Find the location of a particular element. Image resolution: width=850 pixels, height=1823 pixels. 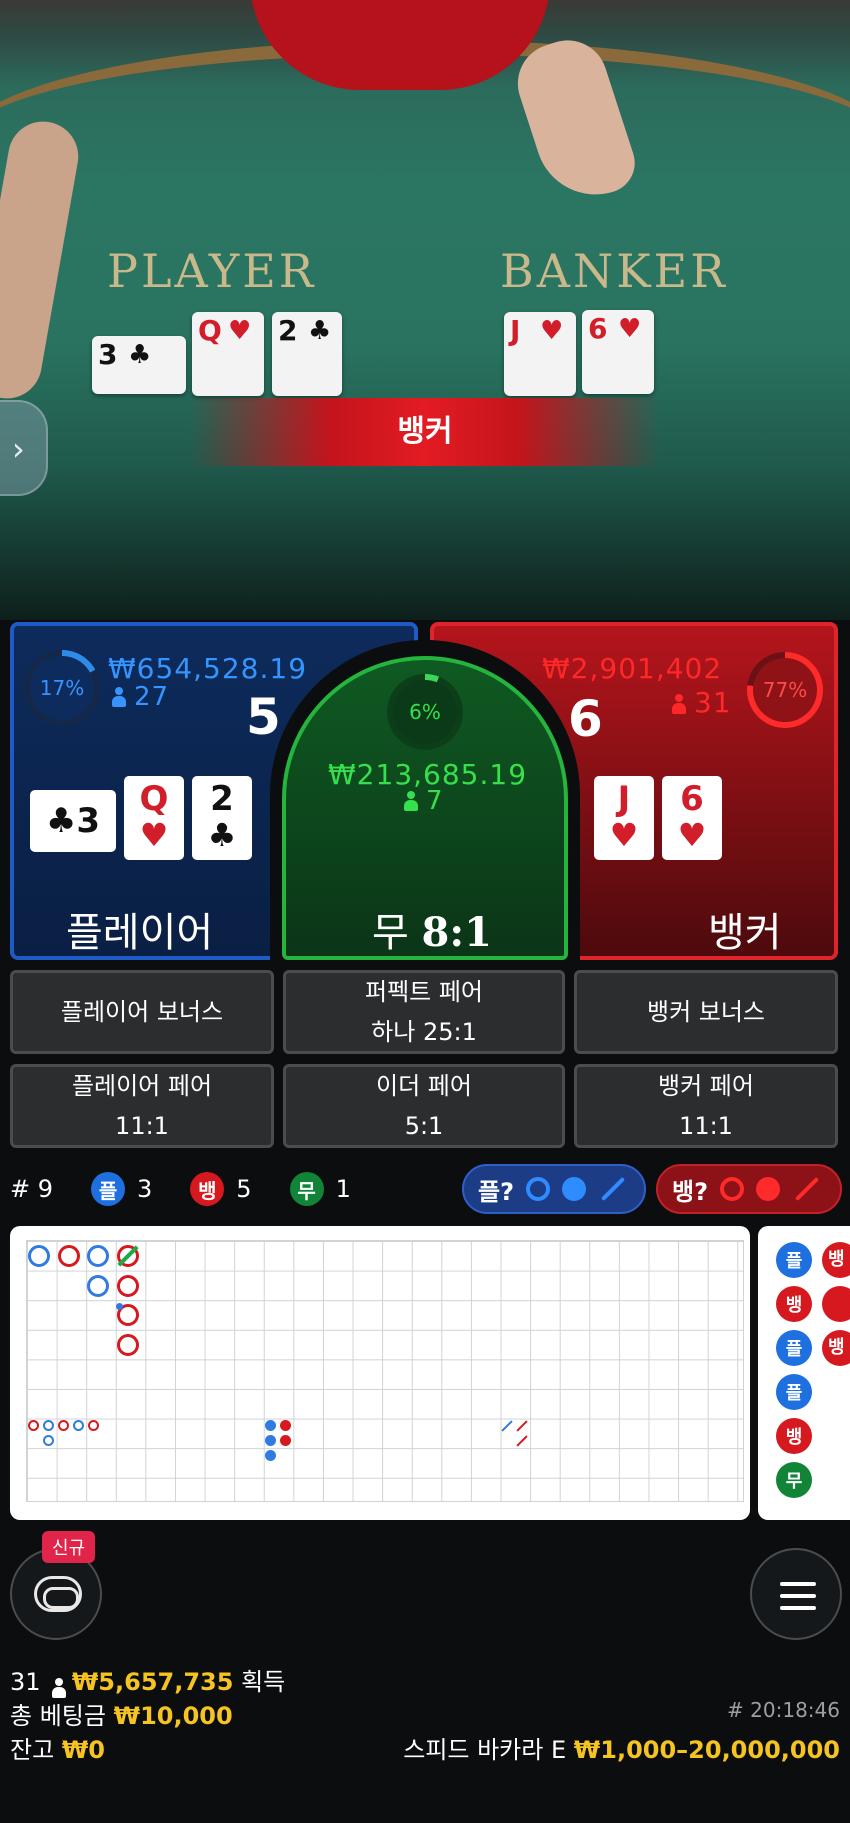

table-info: 스피드 바카라 E ₩1,000–20,000,000 is located at coordinates (621, 1750).